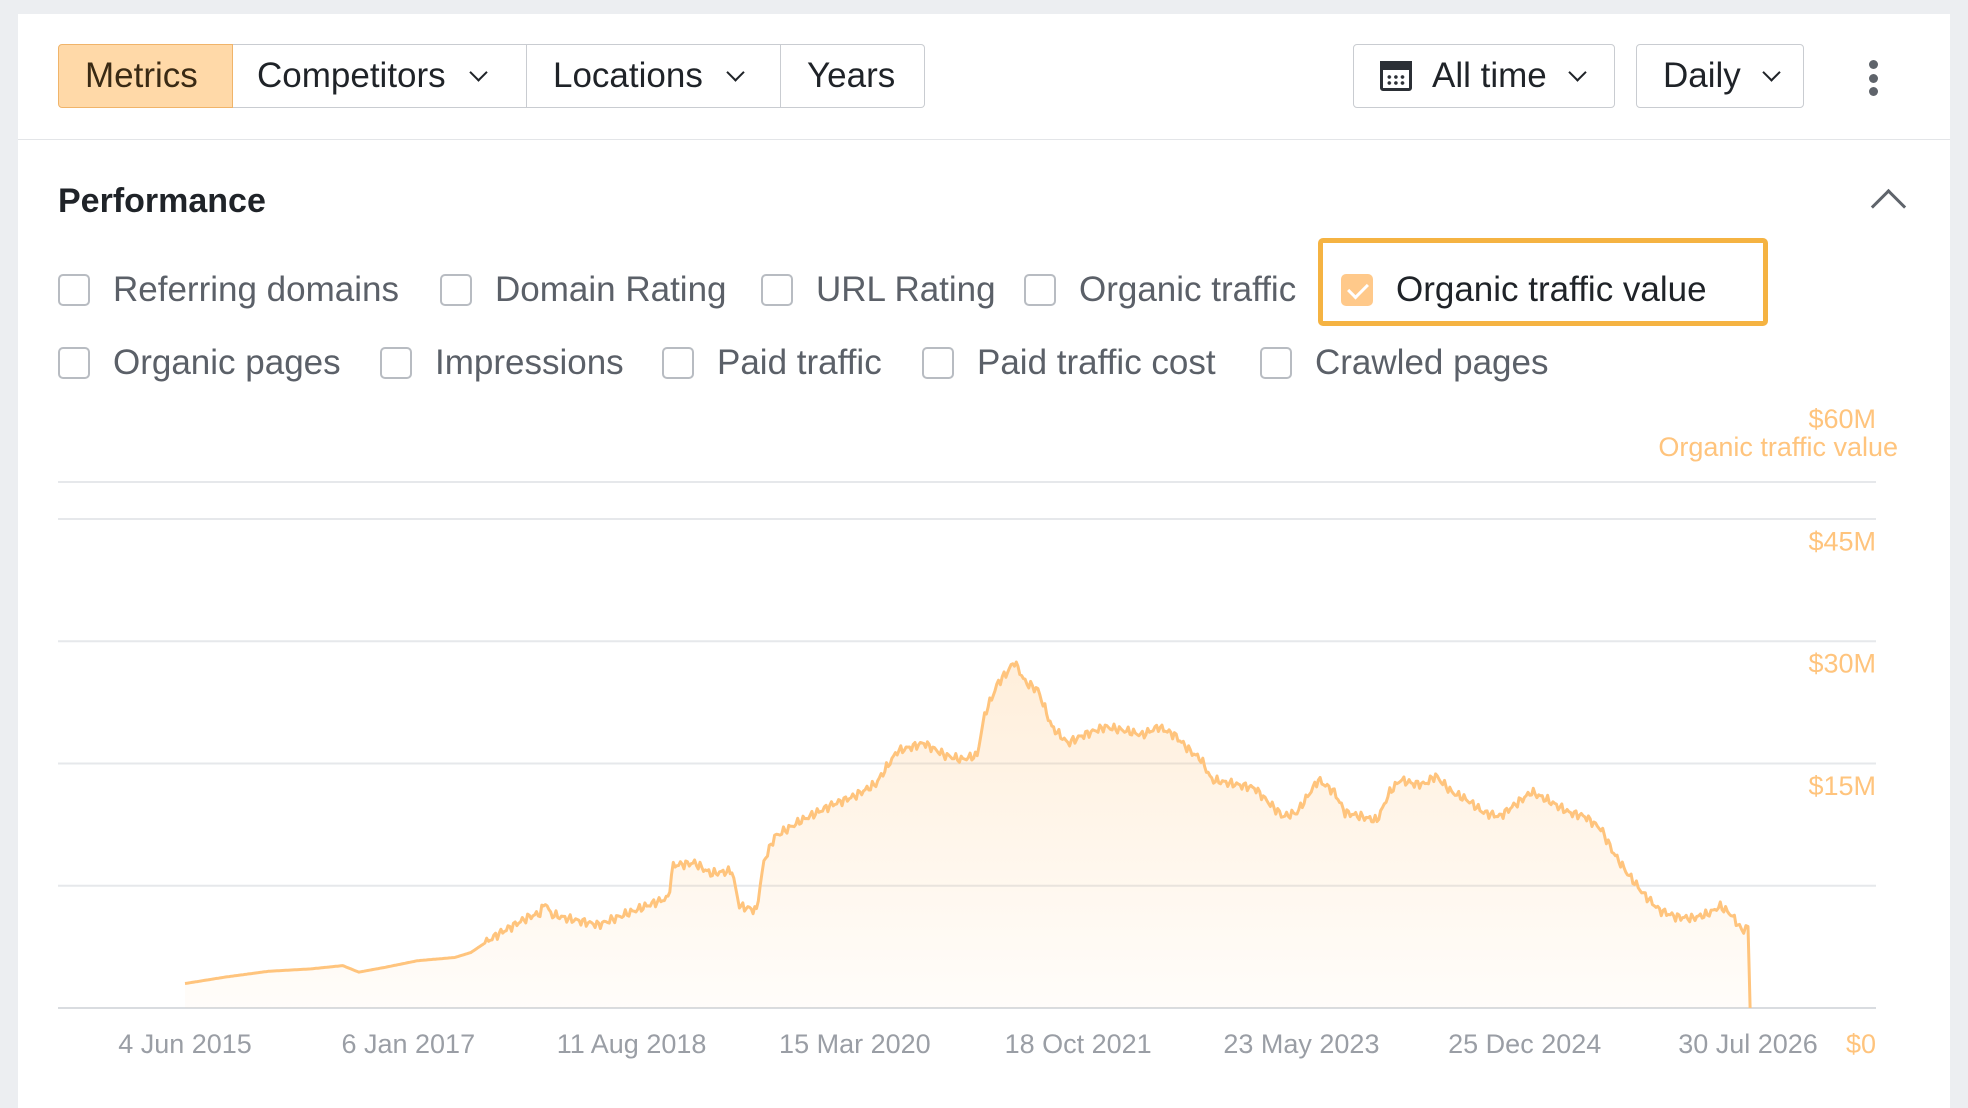 Image resolution: width=1968 pixels, height=1108 pixels. I want to click on y-tick-label: $15M, so click(1842, 786).